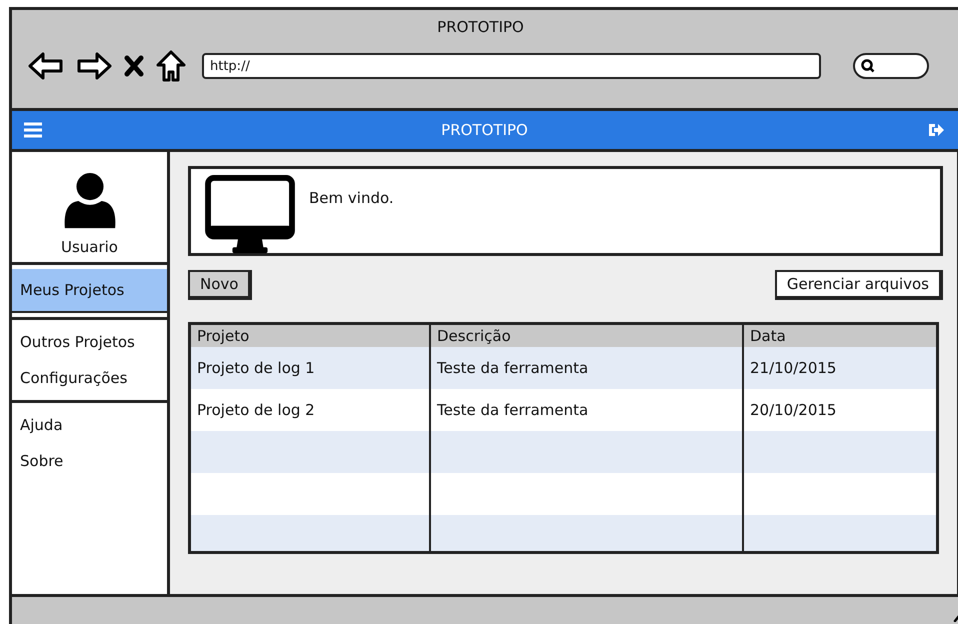  Describe the element at coordinates (858, 285) in the screenshot. I see `manage-files-button: Gerenciar arquivos` at that location.